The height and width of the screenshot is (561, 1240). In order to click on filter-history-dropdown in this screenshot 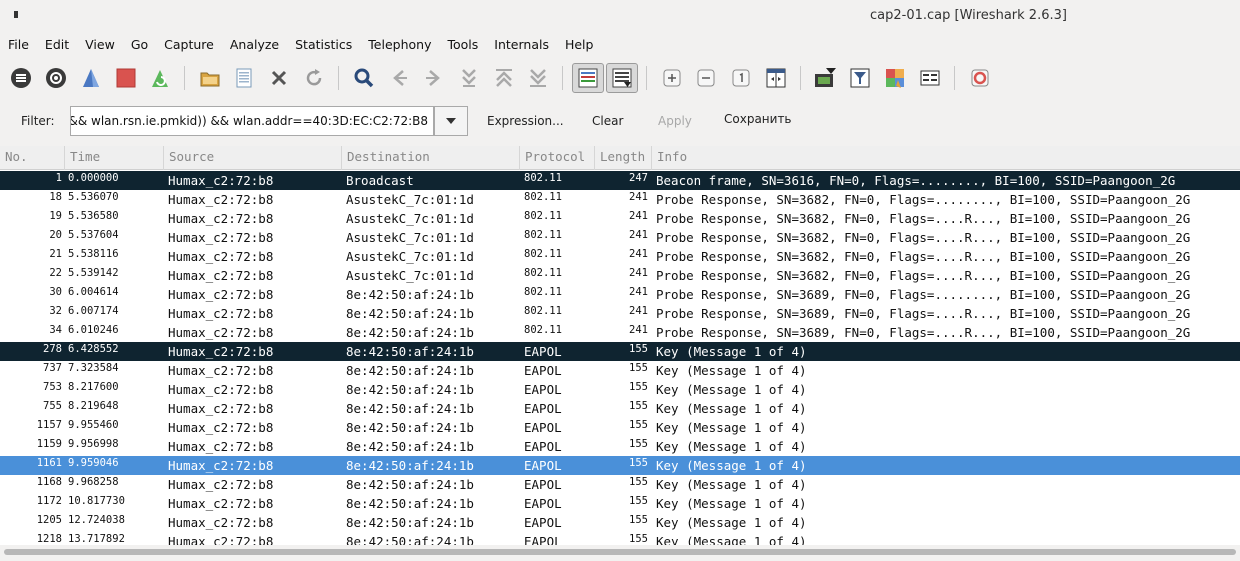, I will do `click(451, 121)`.